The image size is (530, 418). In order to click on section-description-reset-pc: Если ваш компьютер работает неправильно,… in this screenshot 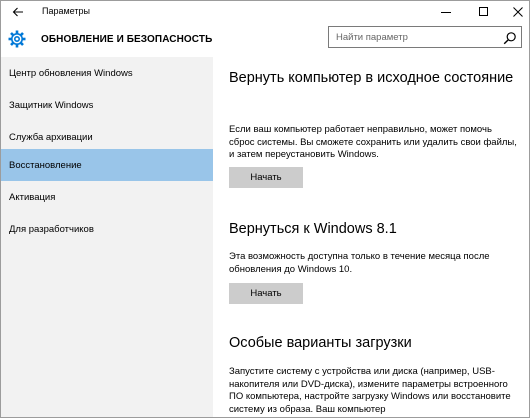, I will do `click(373, 142)`.